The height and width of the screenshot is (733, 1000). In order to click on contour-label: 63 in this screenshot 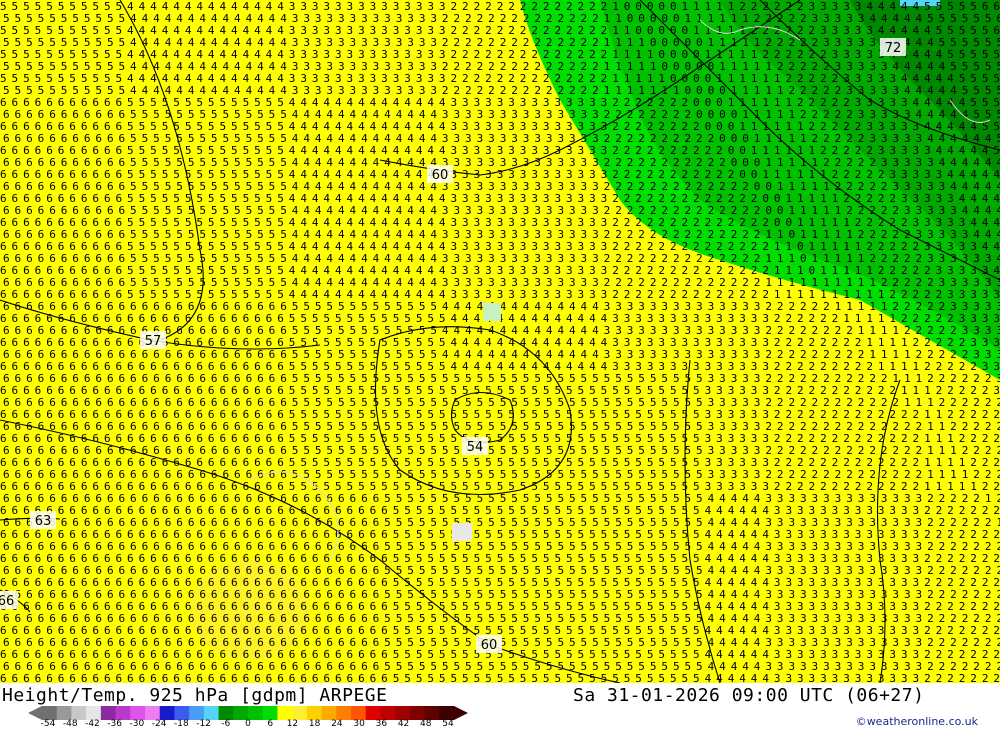, I will do `click(43, 520)`.